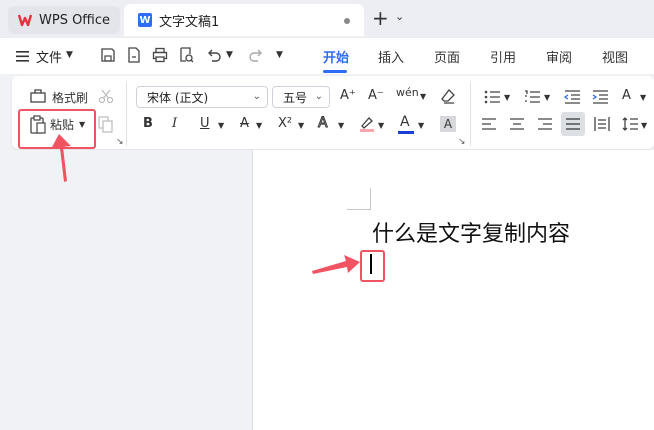 The image size is (654, 430). What do you see at coordinates (336, 264) in the screenshot?
I see `cursor-pointer-arrow` at bounding box center [336, 264].